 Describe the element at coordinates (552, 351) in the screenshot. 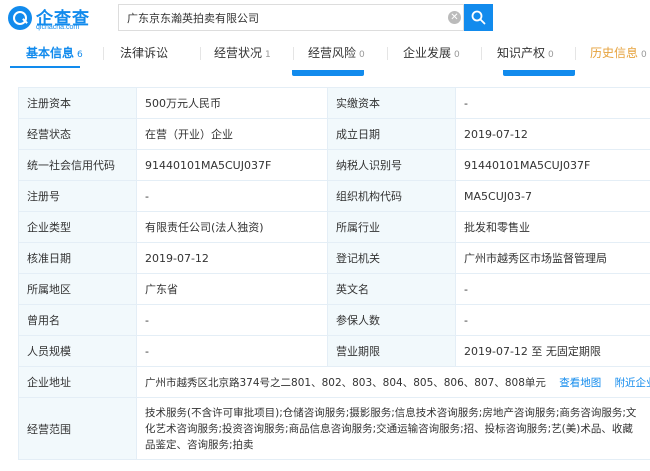

I see `term-value: 2019-07-12 至 无固定期限` at that location.